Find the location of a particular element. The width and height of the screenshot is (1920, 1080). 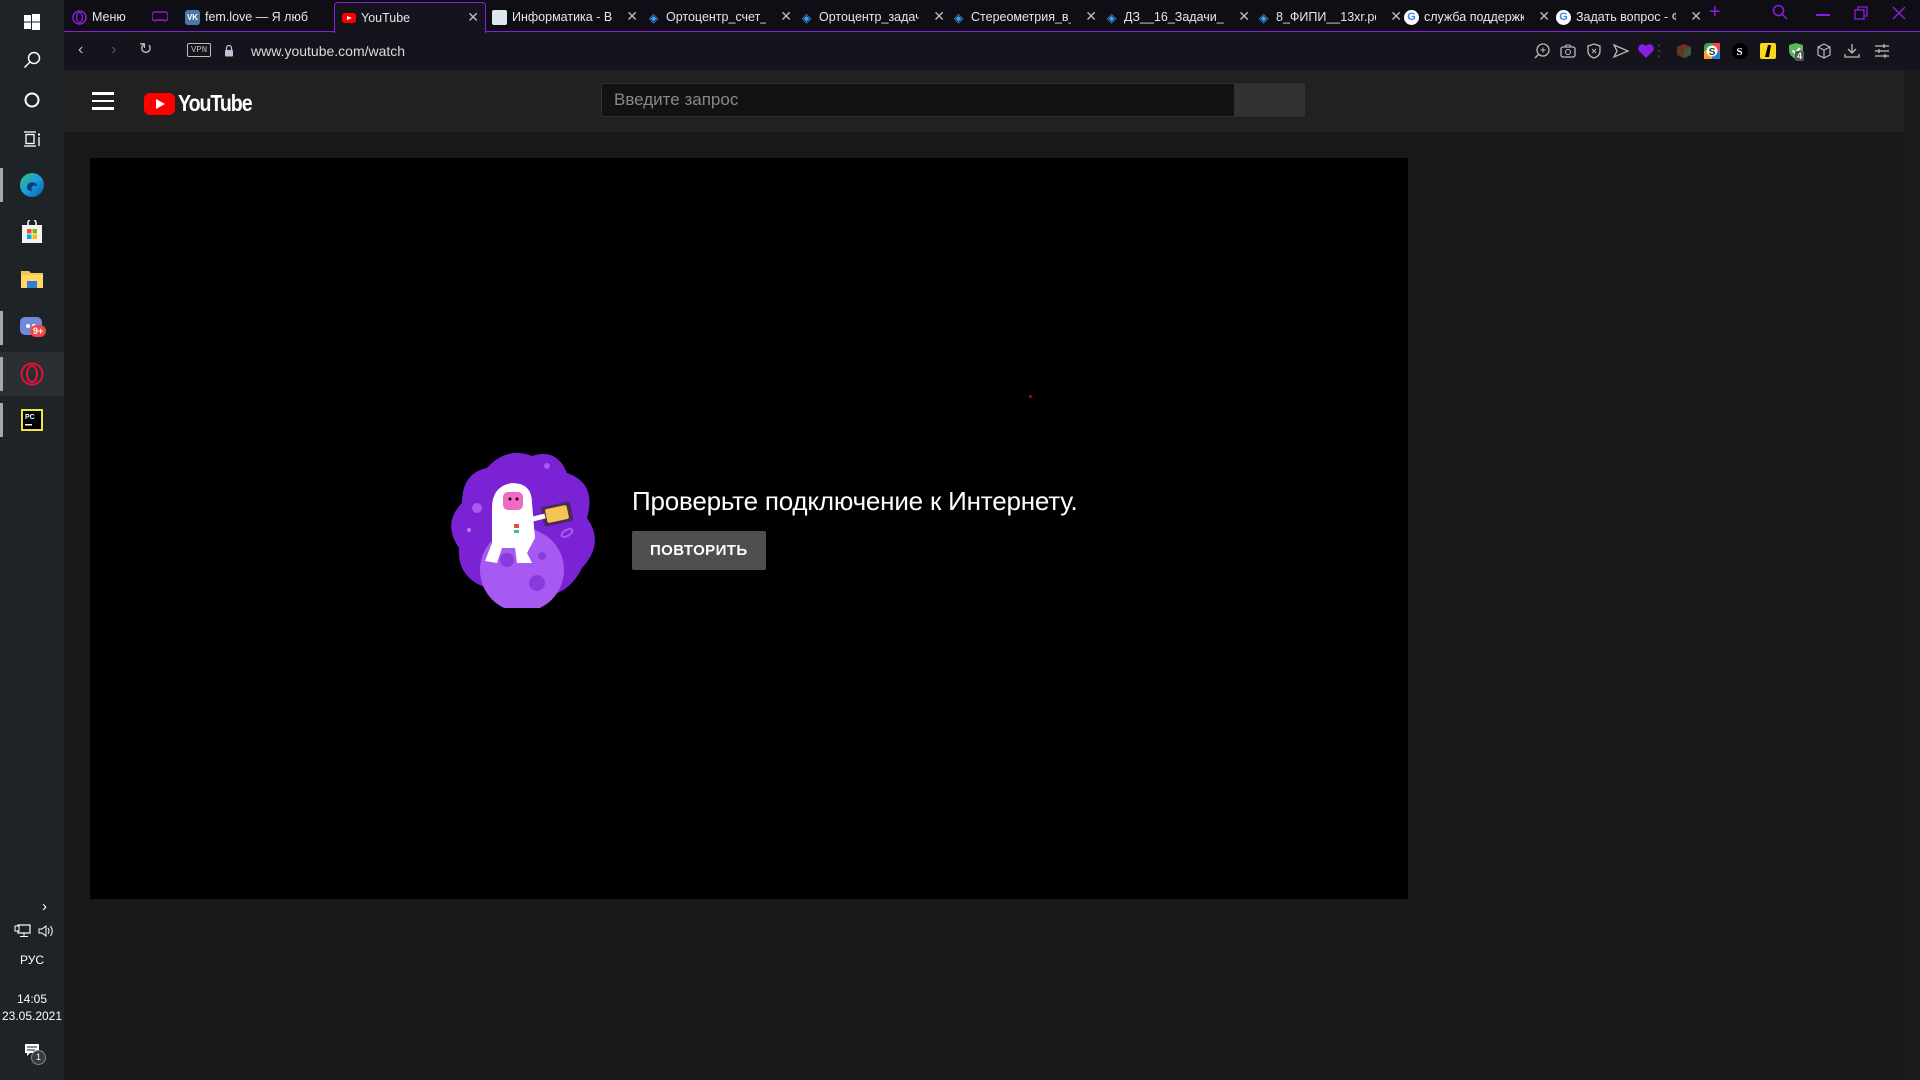

extension-cube-icon is located at coordinates (1684, 51).